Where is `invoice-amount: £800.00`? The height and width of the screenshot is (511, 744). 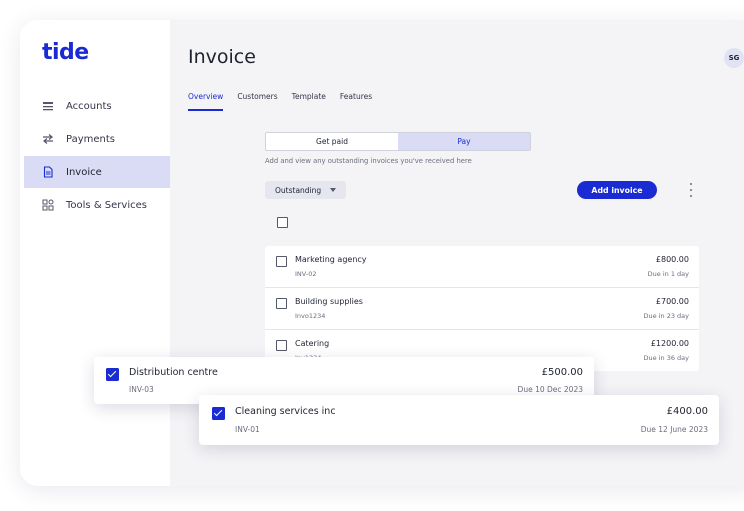
invoice-amount: £800.00 is located at coordinates (672, 259).